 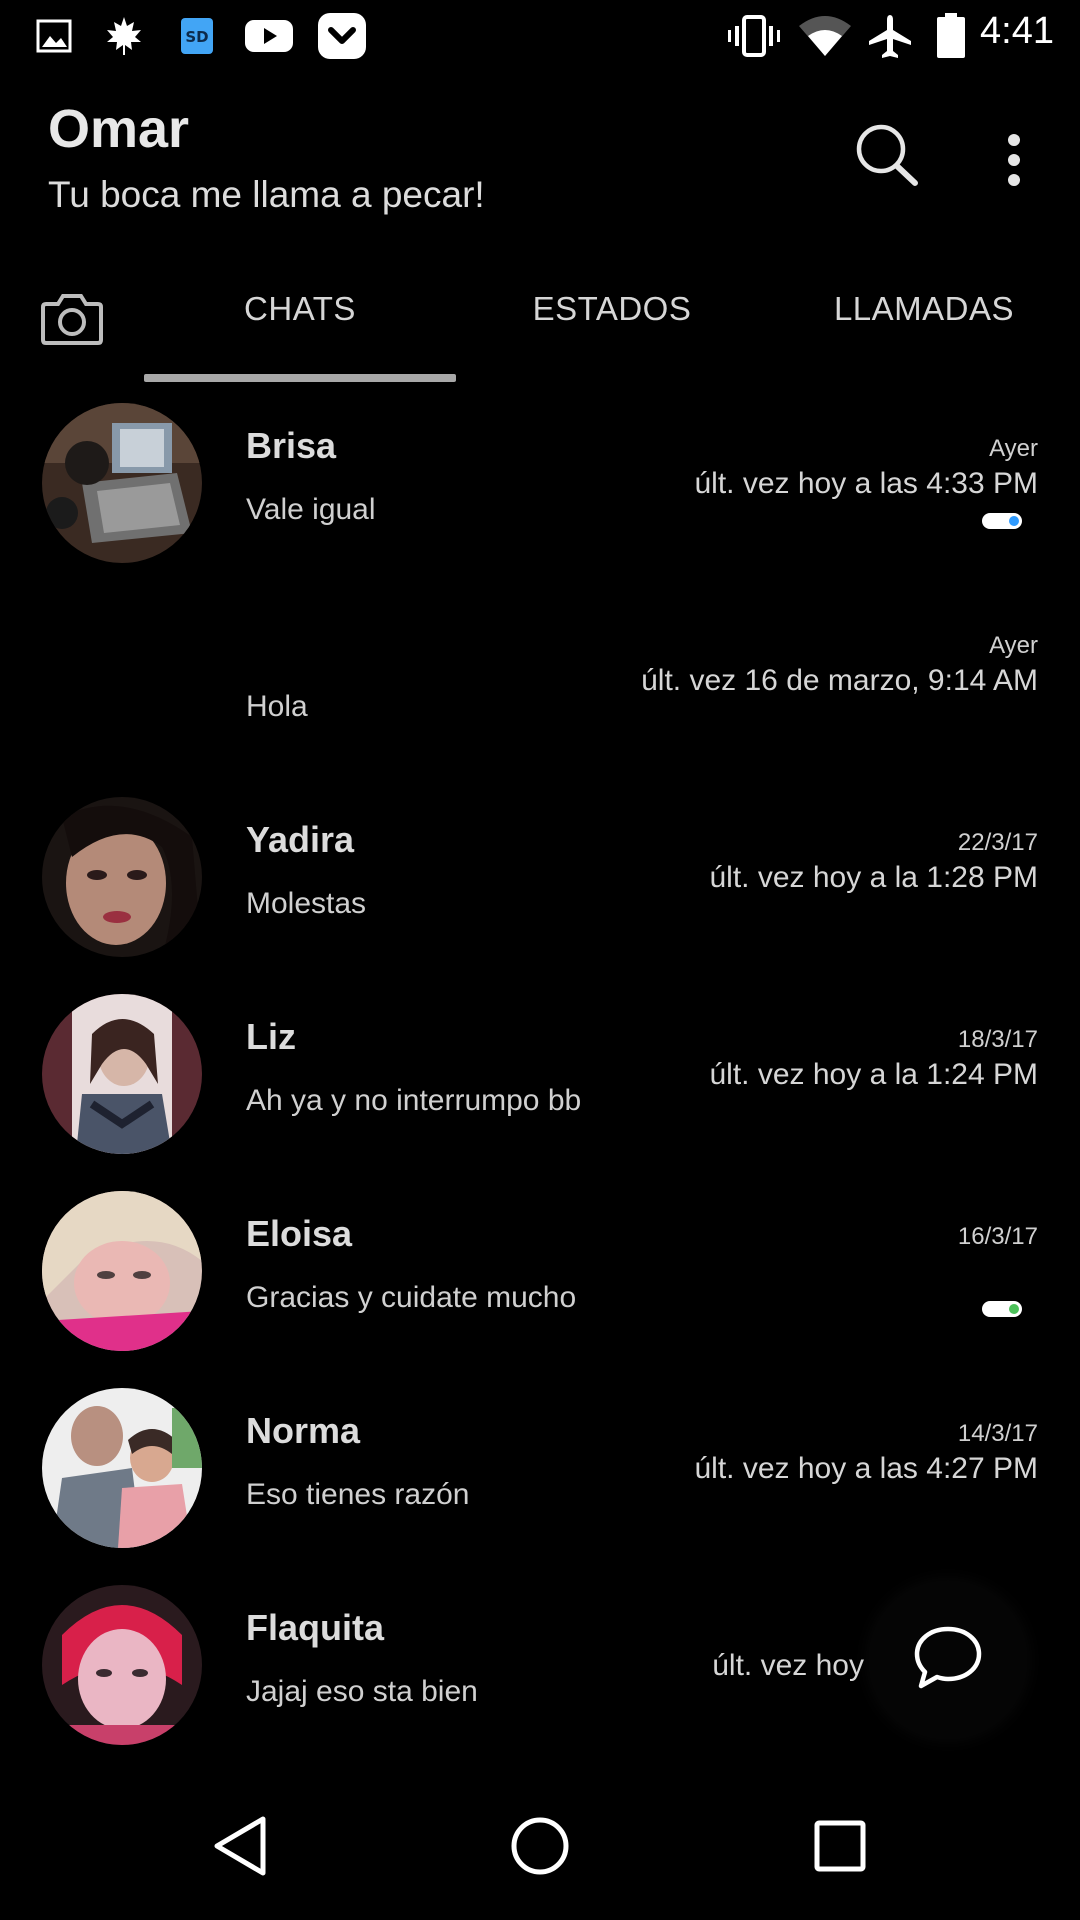 I want to click on recents-icon, so click(x=840, y=1848).